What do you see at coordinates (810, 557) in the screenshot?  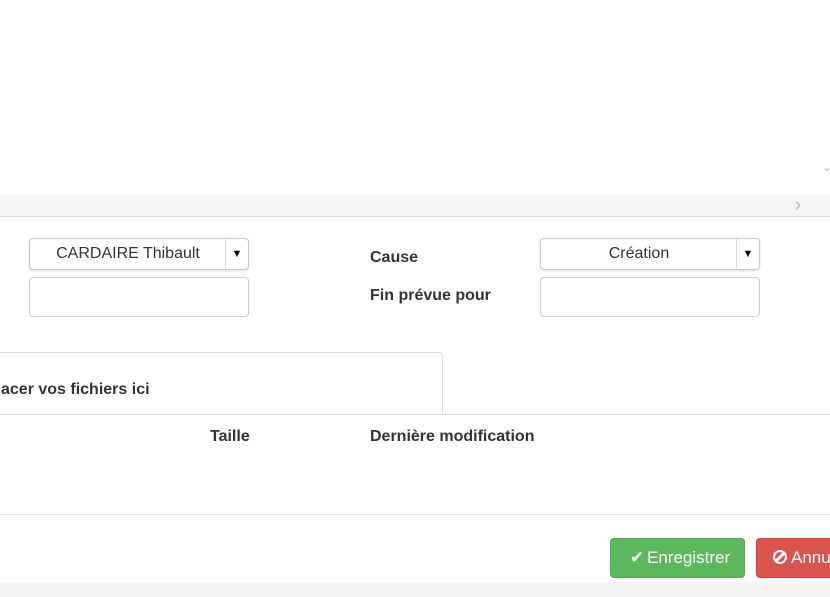 I see `cancel-button-label: Annu` at bounding box center [810, 557].